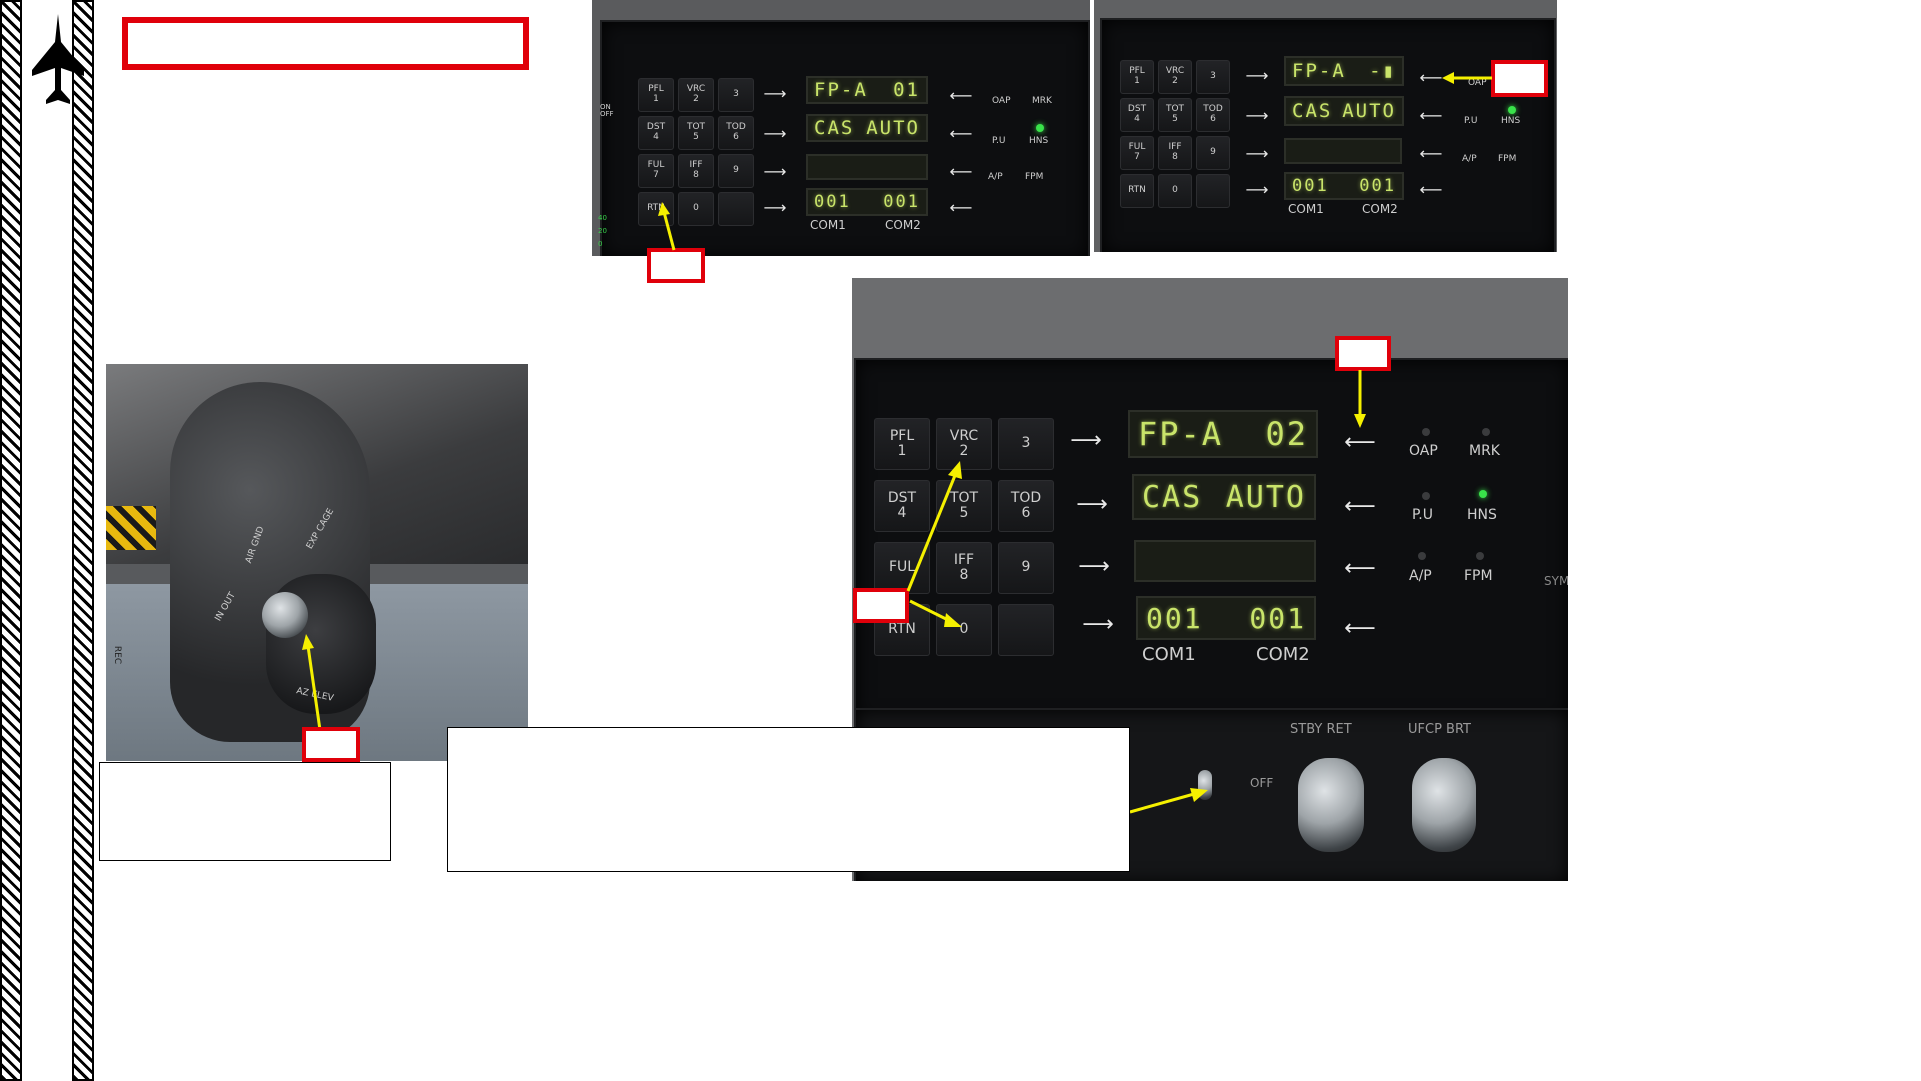 The width and height of the screenshot is (1921, 1081). What do you see at coordinates (696, 137) in the screenshot?
I see `key-number: 5` at bounding box center [696, 137].